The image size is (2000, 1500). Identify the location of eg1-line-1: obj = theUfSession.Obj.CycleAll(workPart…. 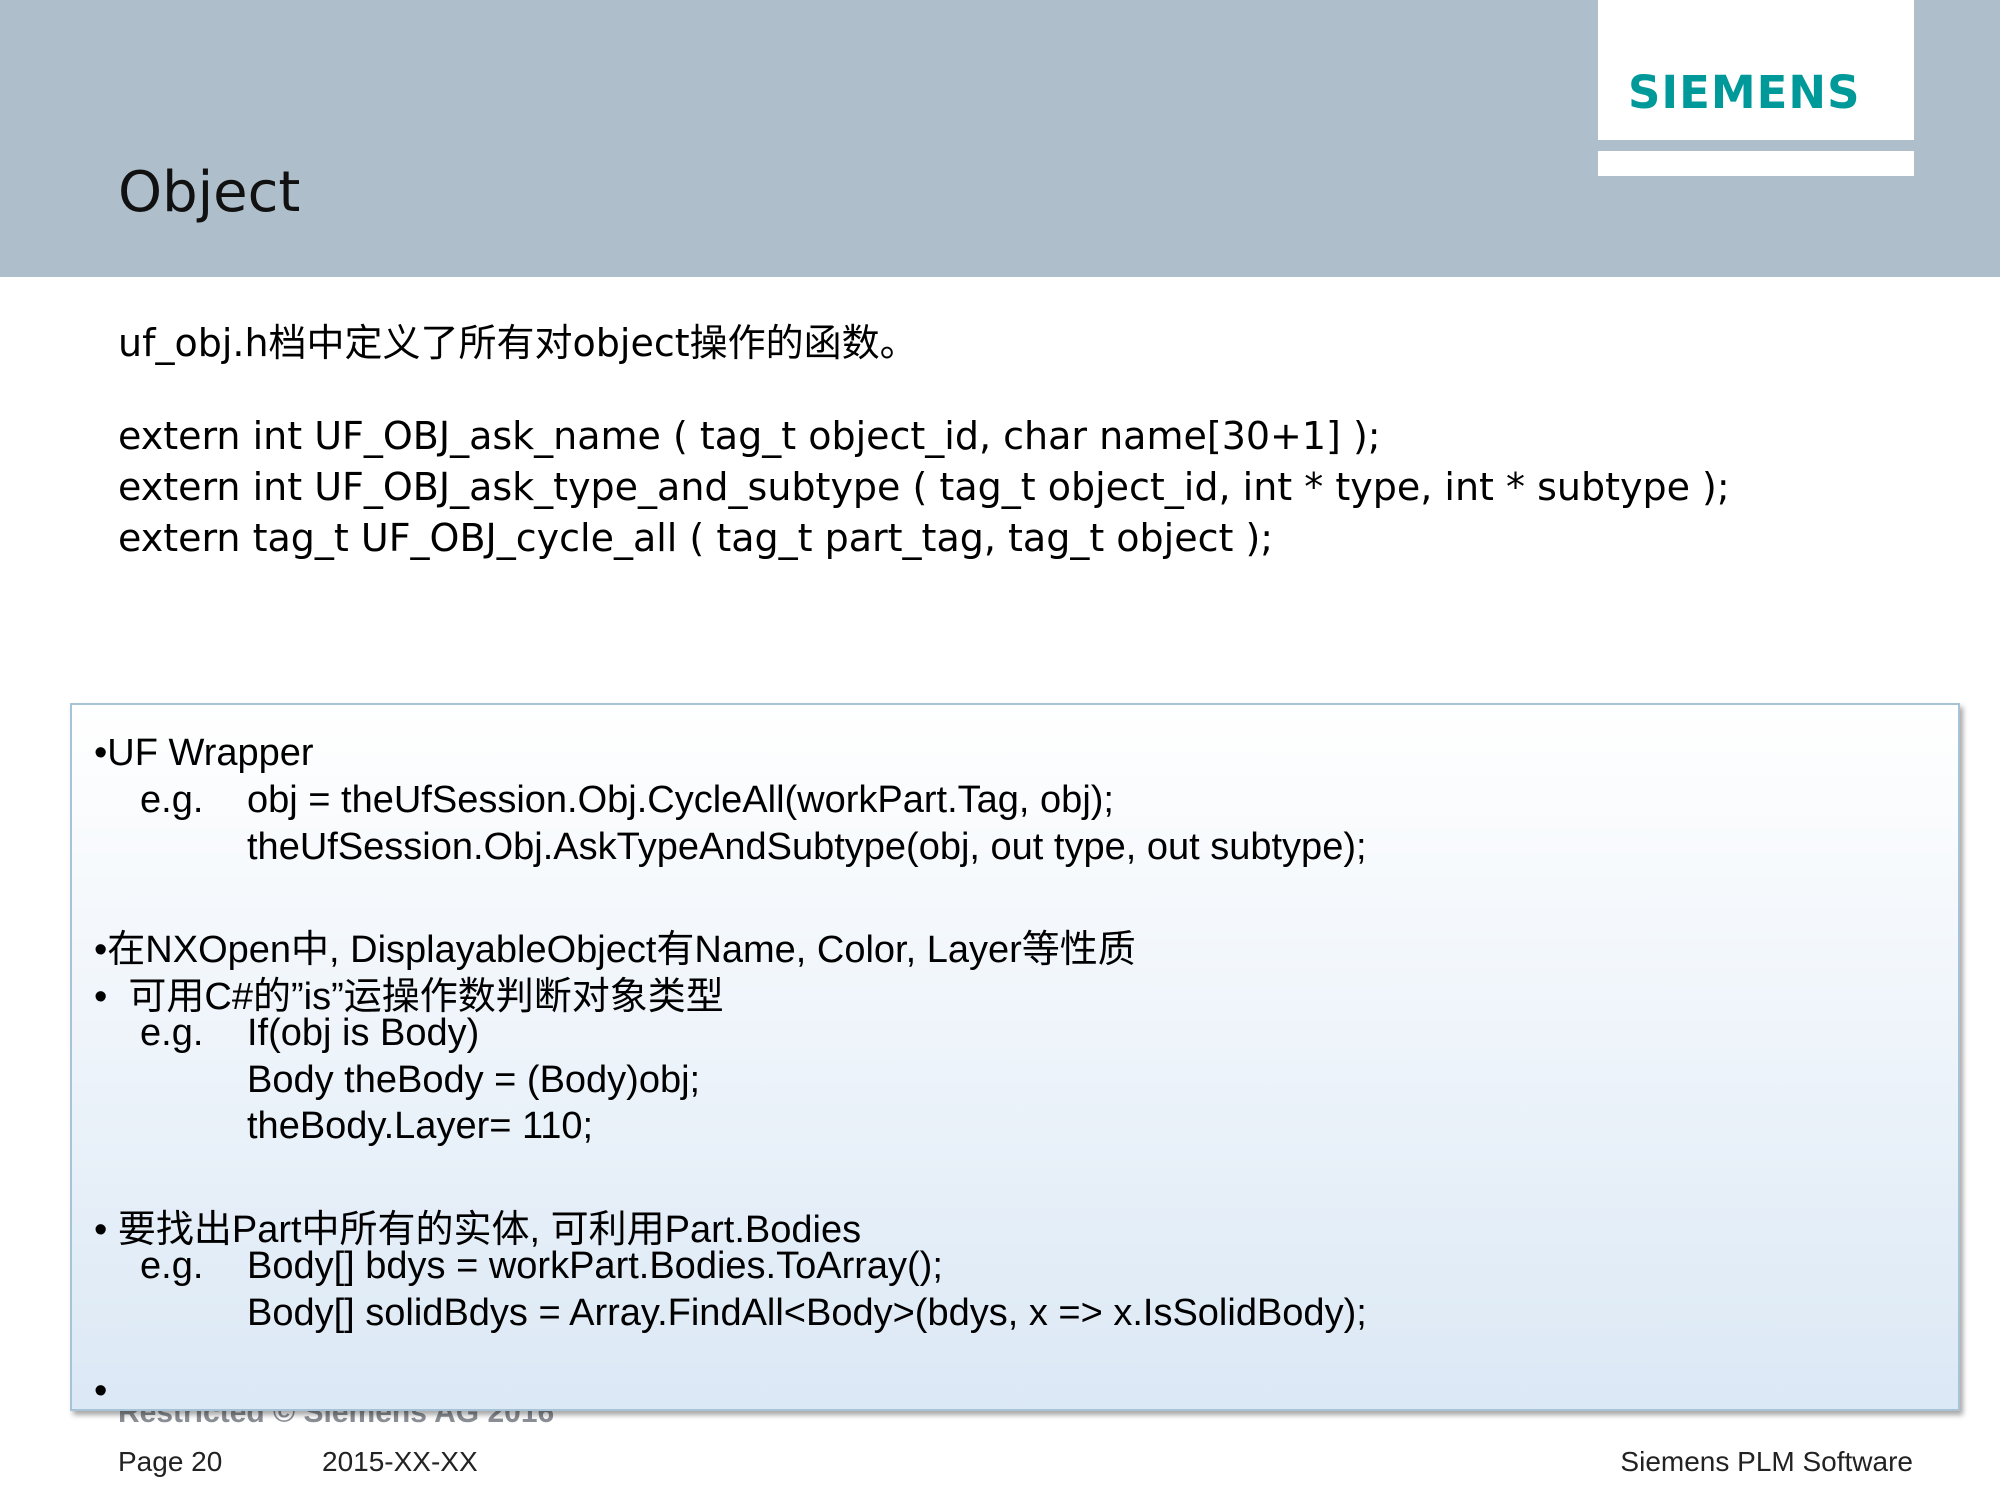
(680, 800).